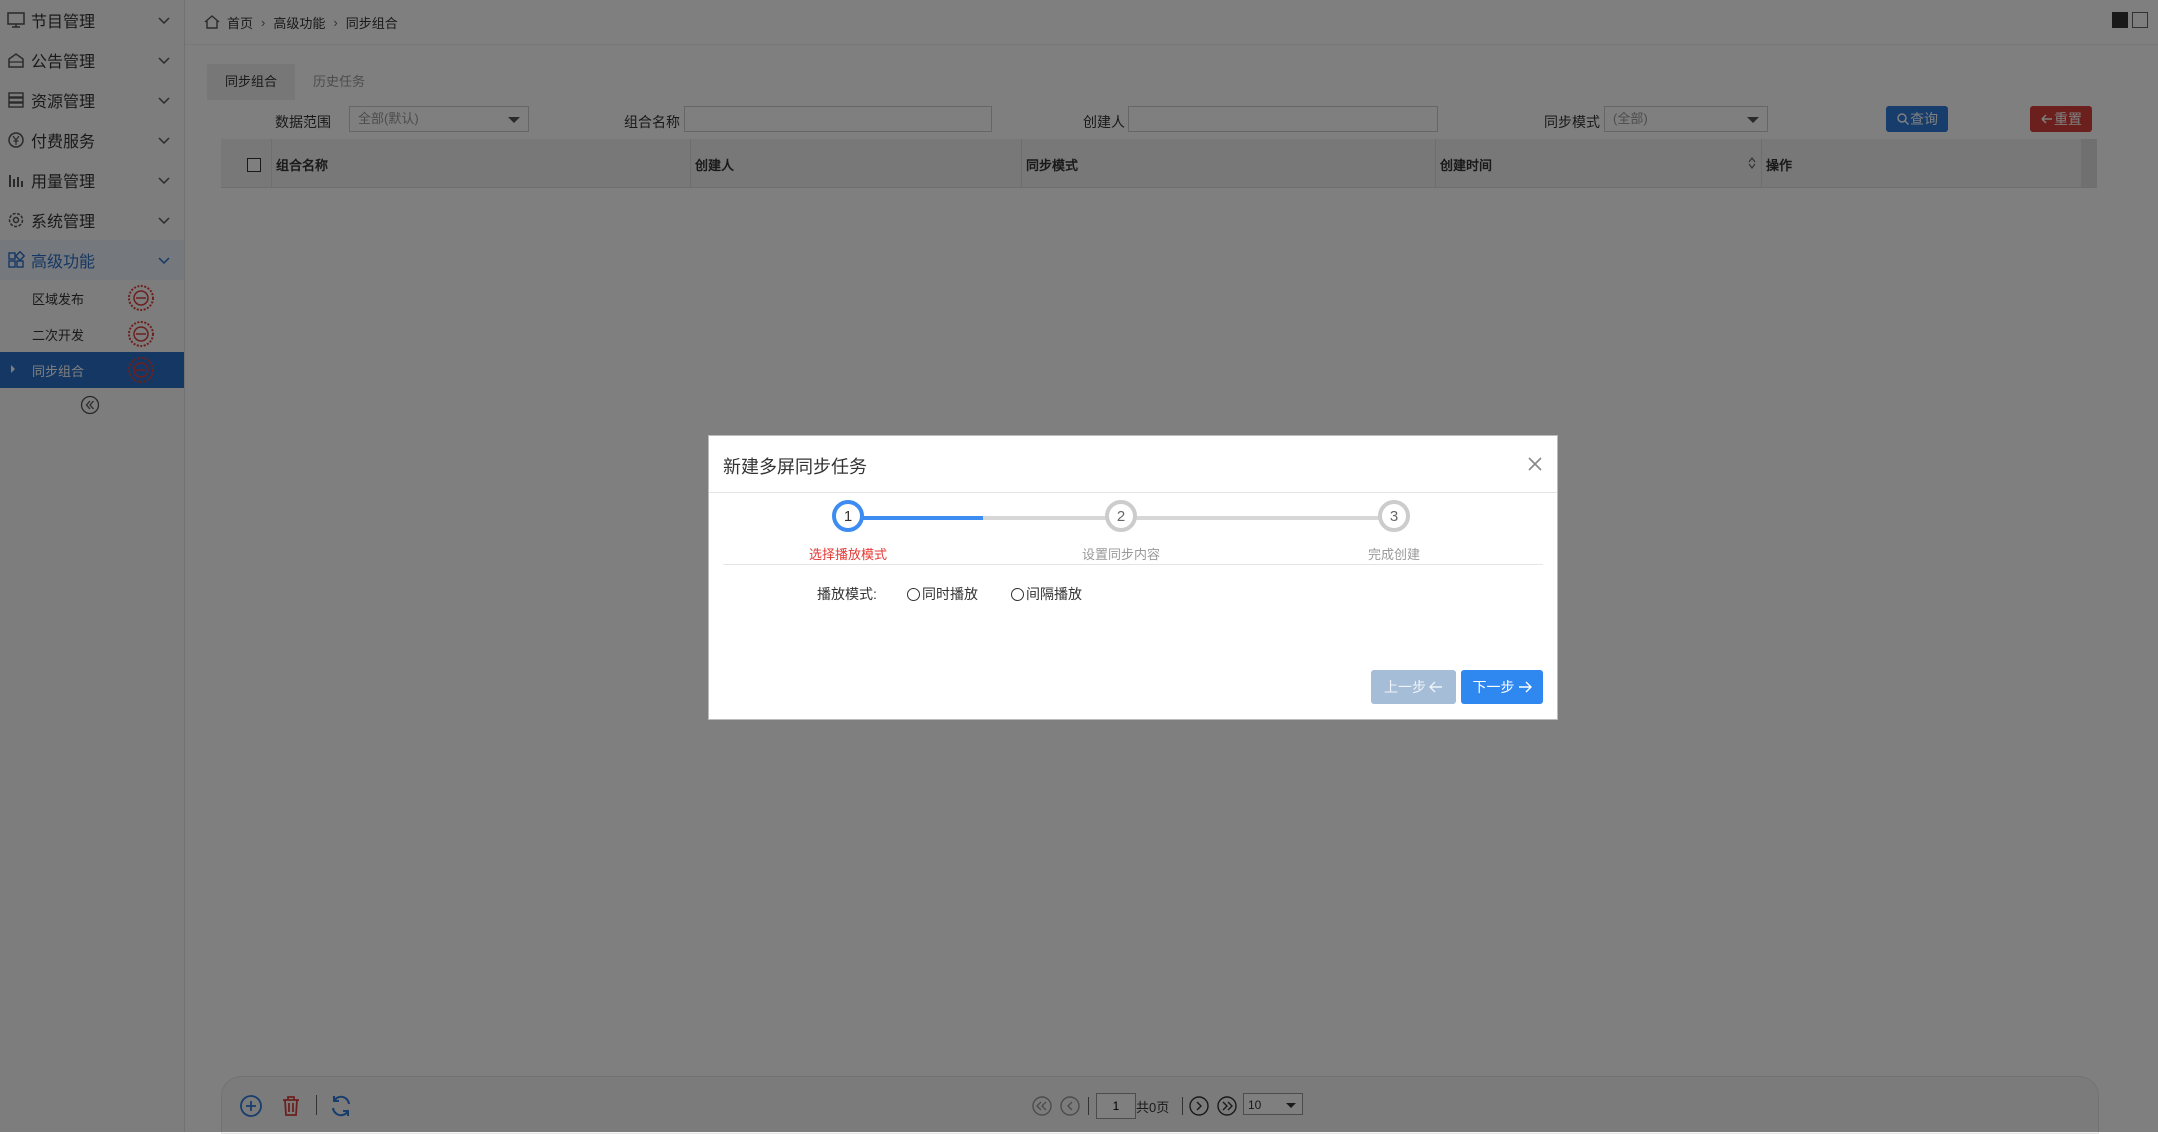 The image size is (2158, 1134). Describe the element at coordinates (795, 467) in the screenshot. I see `dialog-title: 新建多屏同步任务` at that location.